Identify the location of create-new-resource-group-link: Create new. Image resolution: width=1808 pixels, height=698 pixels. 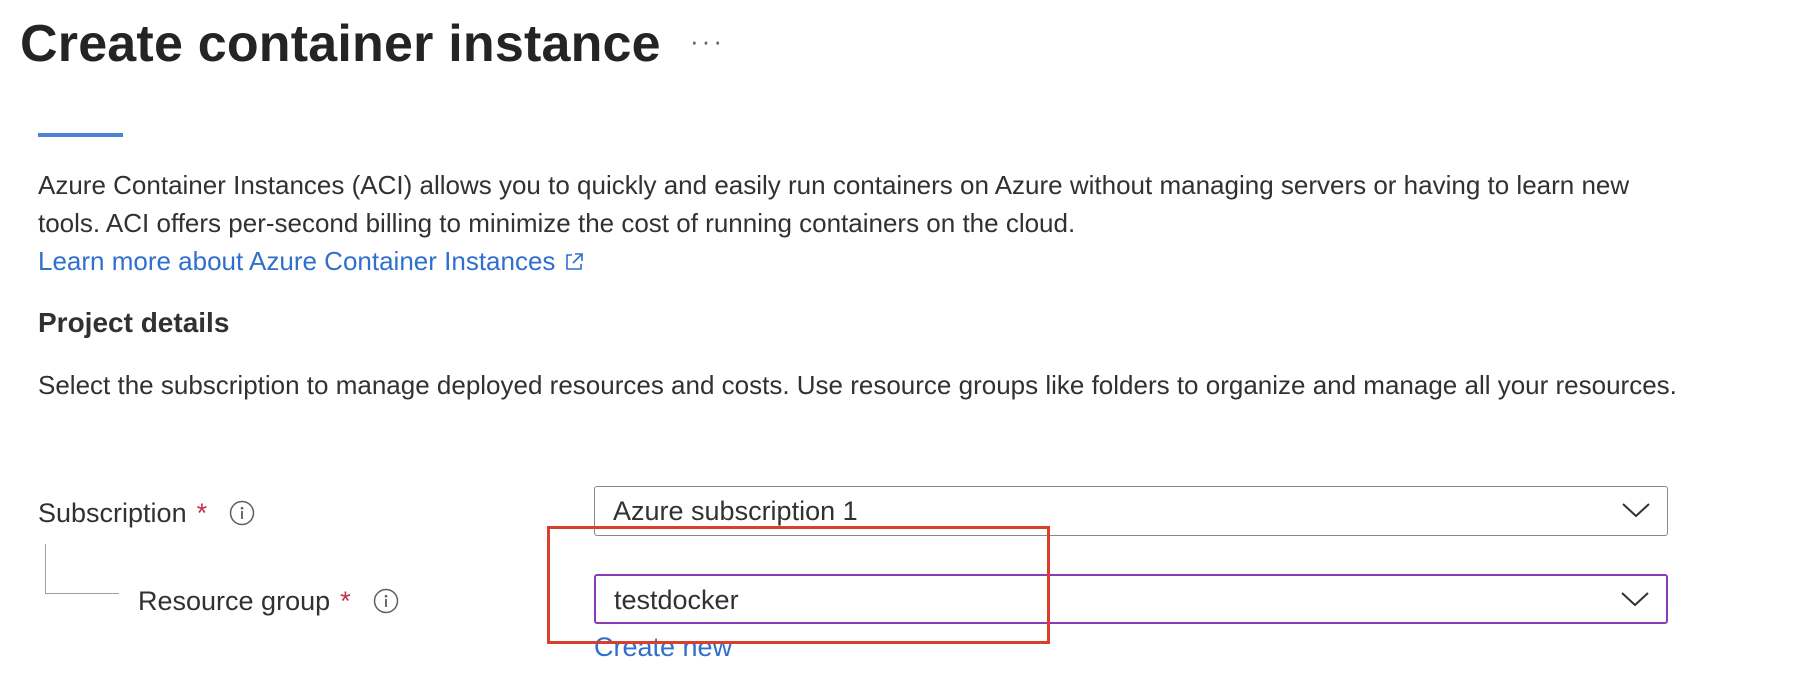
(663, 647).